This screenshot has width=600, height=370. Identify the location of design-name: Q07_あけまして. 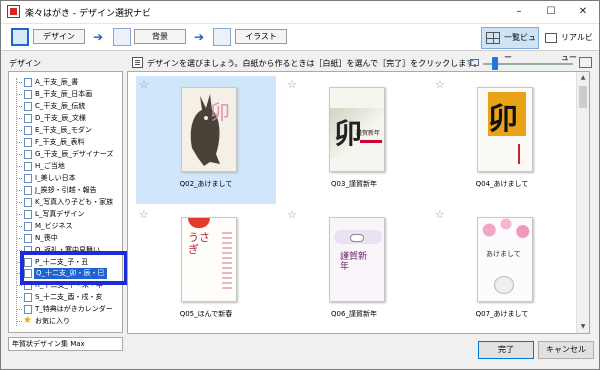
(502, 314).